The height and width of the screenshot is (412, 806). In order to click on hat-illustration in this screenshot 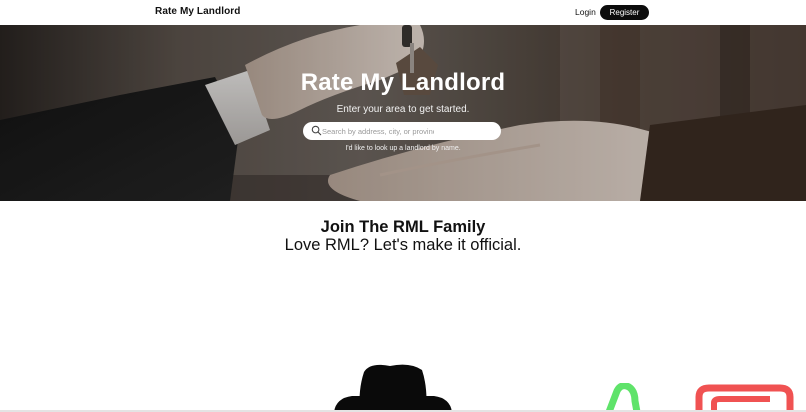, I will do `click(393, 388)`.